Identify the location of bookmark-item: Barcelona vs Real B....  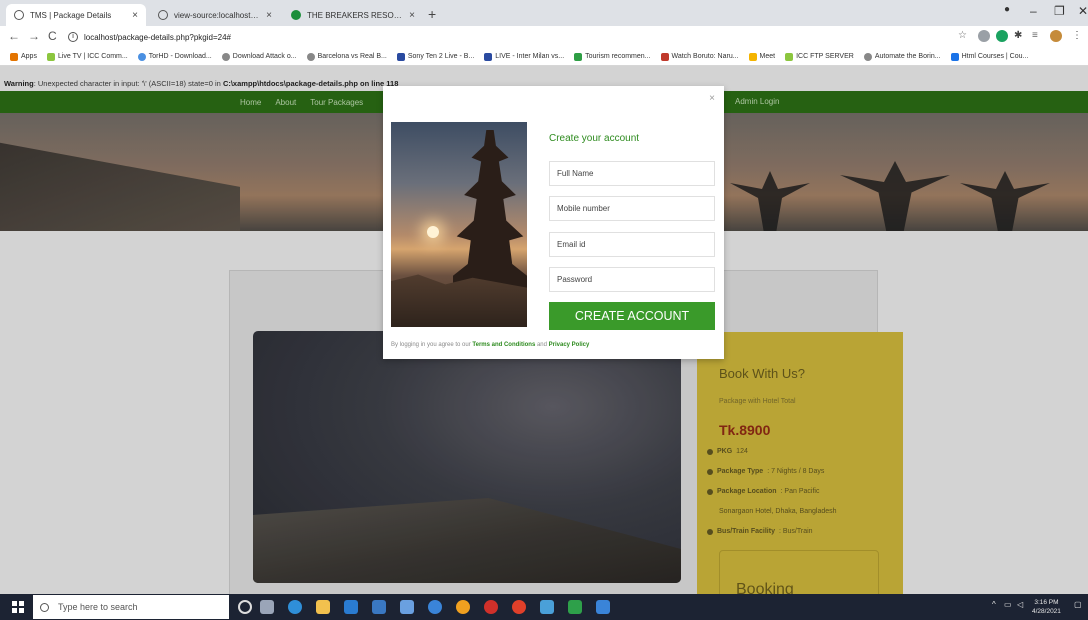
(346, 56).